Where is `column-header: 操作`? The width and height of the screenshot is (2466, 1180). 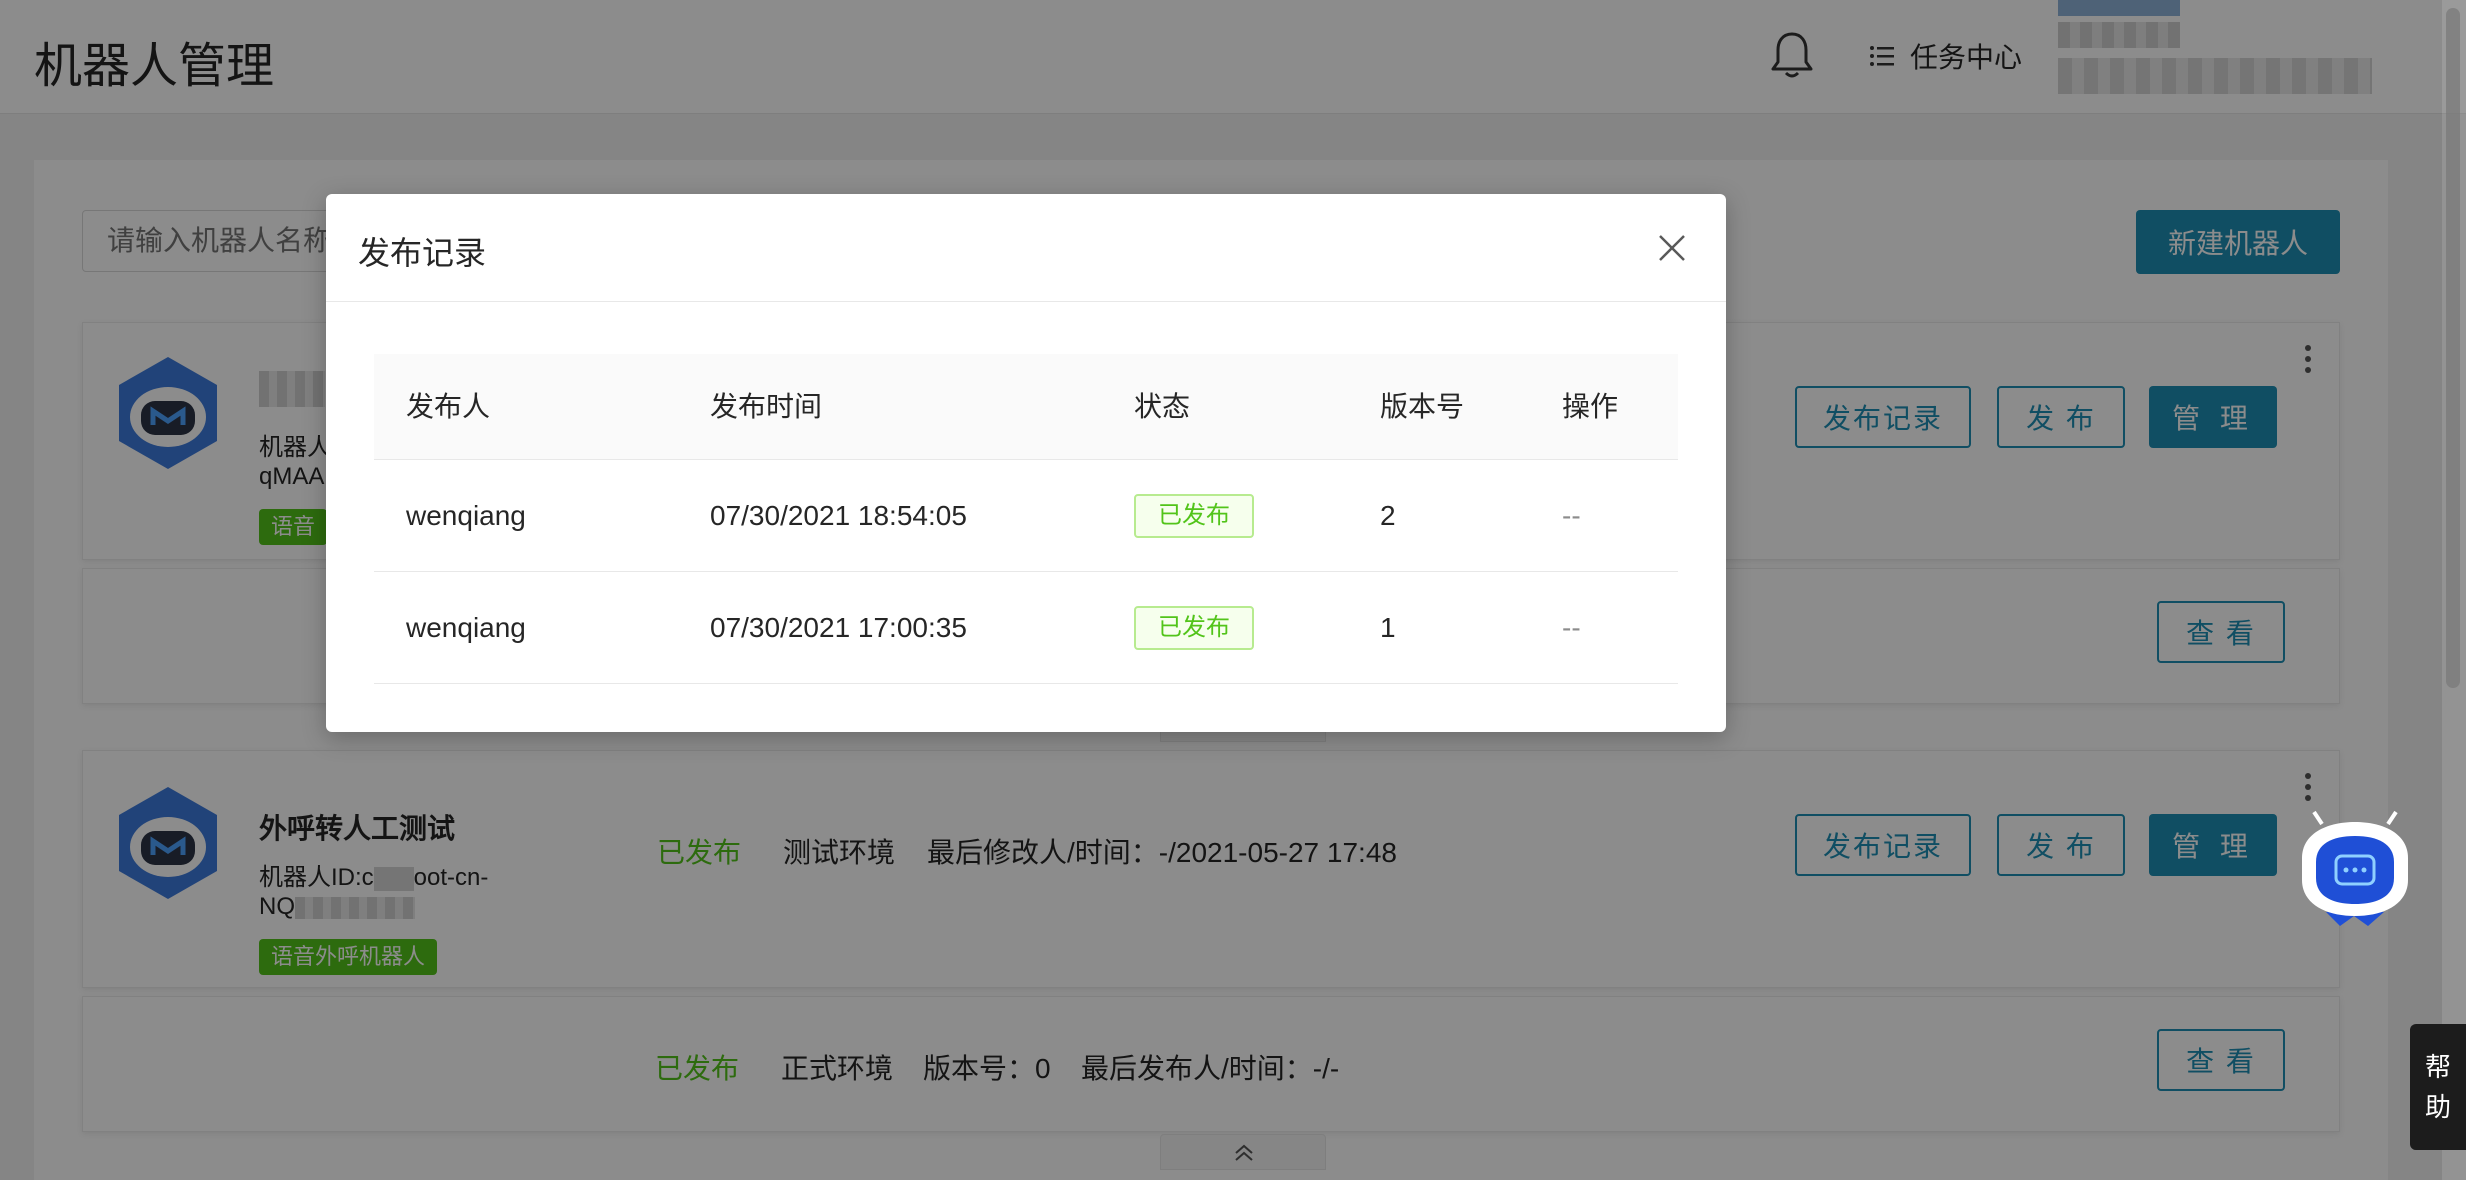 column-header: 操作 is located at coordinates (1590, 406).